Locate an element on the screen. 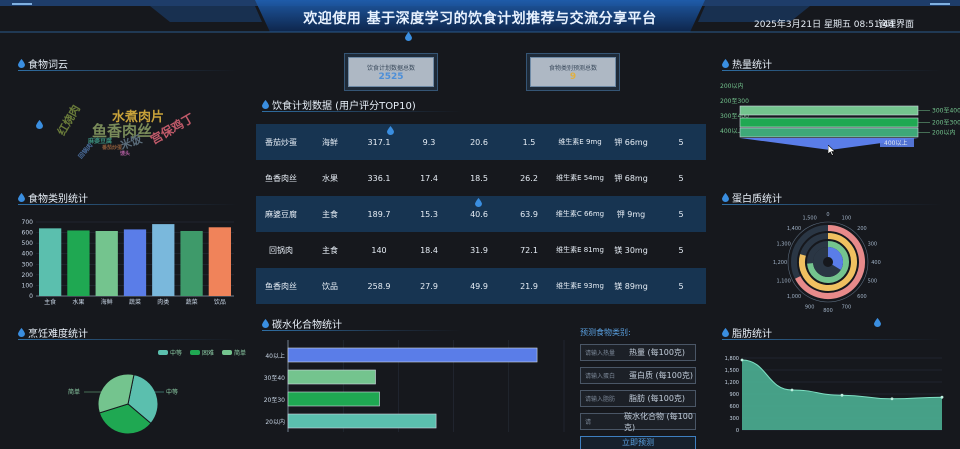  predict-input: 请输入蛋白 is located at coordinates (605, 375).